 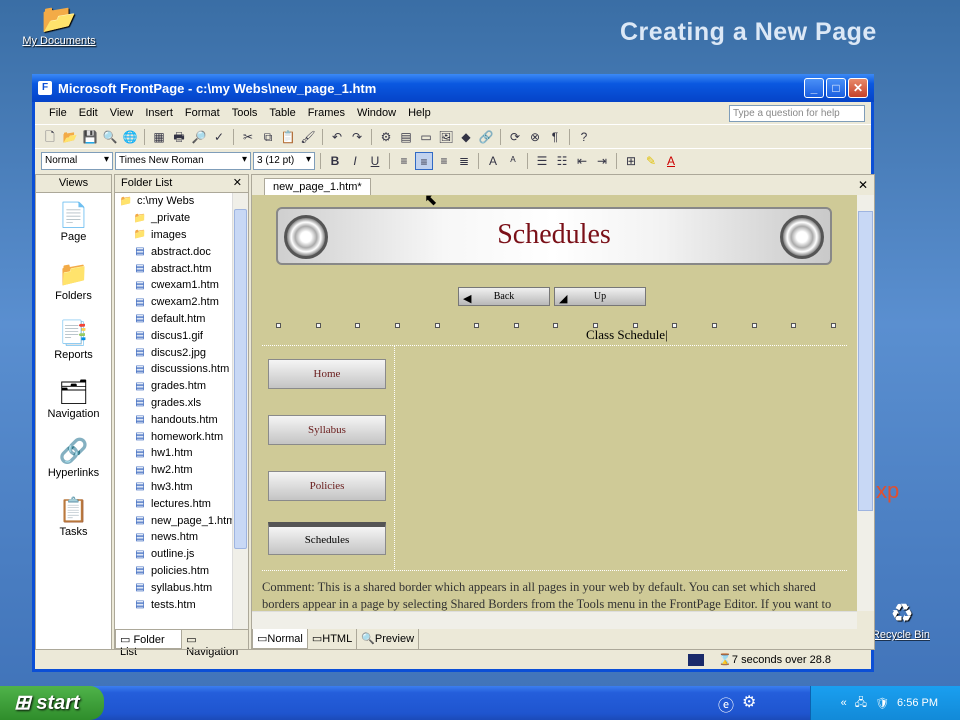 What do you see at coordinates (183, 218) in the screenshot?
I see `tree-folder: 📁 _private` at bounding box center [183, 218].